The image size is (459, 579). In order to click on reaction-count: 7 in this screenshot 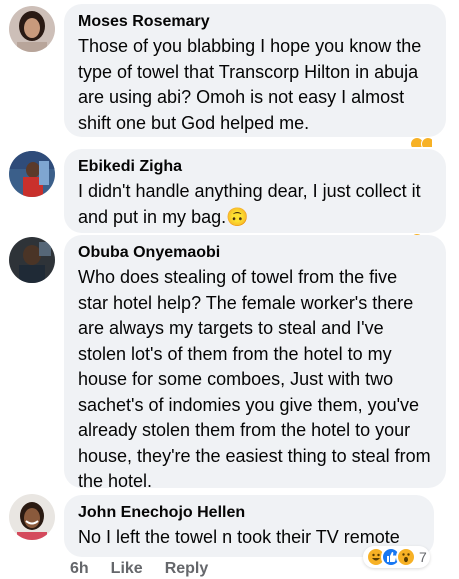, I will do `click(423, 557)`.